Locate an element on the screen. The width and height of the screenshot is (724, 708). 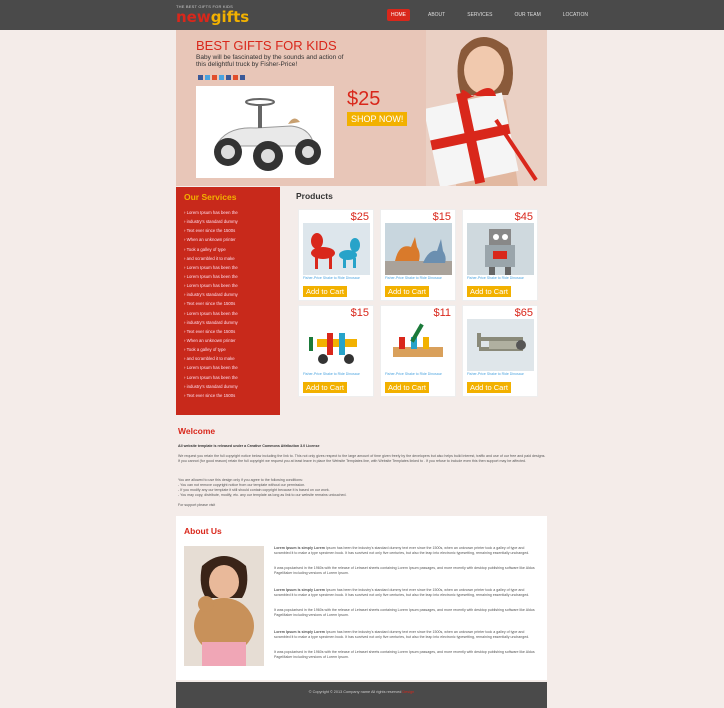
plus-icon is located at coordinates (242, 77).